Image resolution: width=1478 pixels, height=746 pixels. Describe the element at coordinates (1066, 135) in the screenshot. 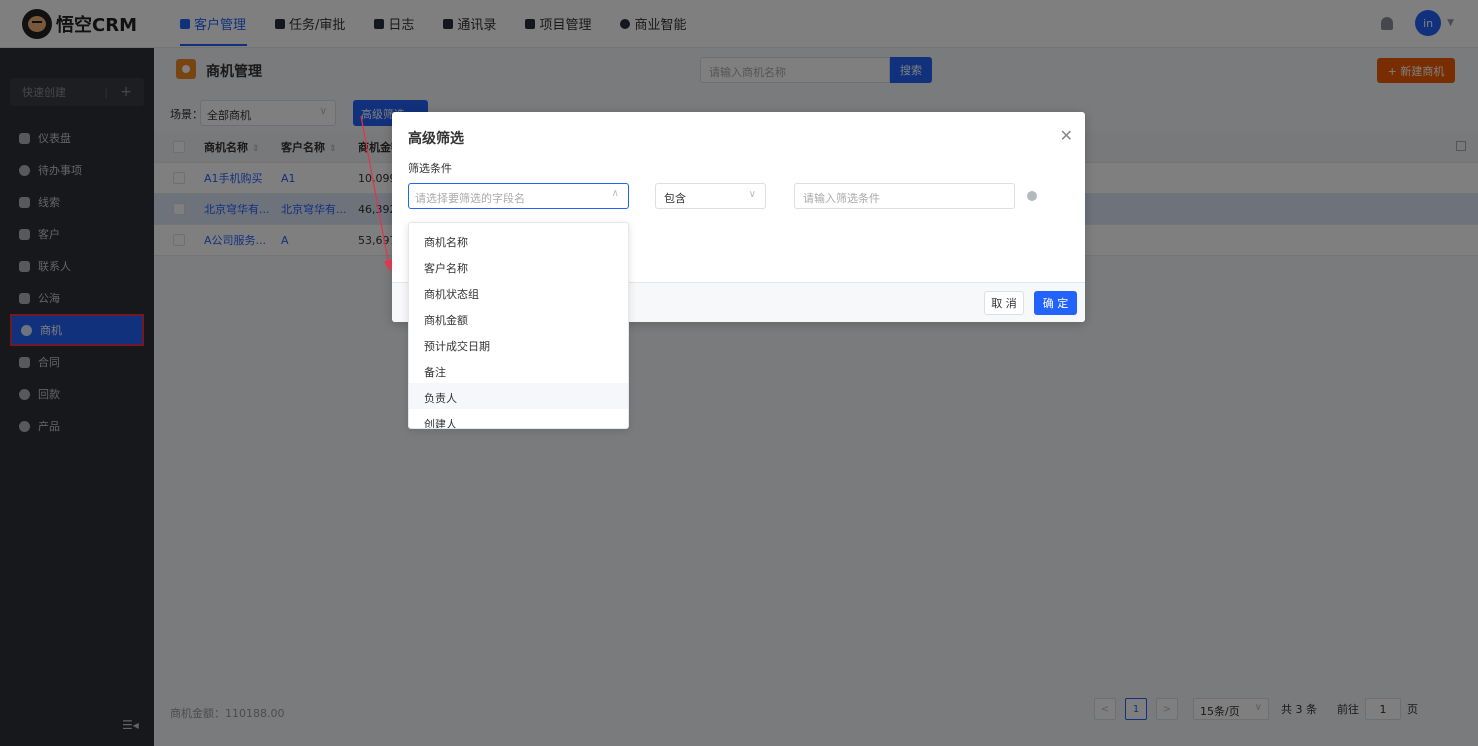

I see `close-icon: ✕` at that location.